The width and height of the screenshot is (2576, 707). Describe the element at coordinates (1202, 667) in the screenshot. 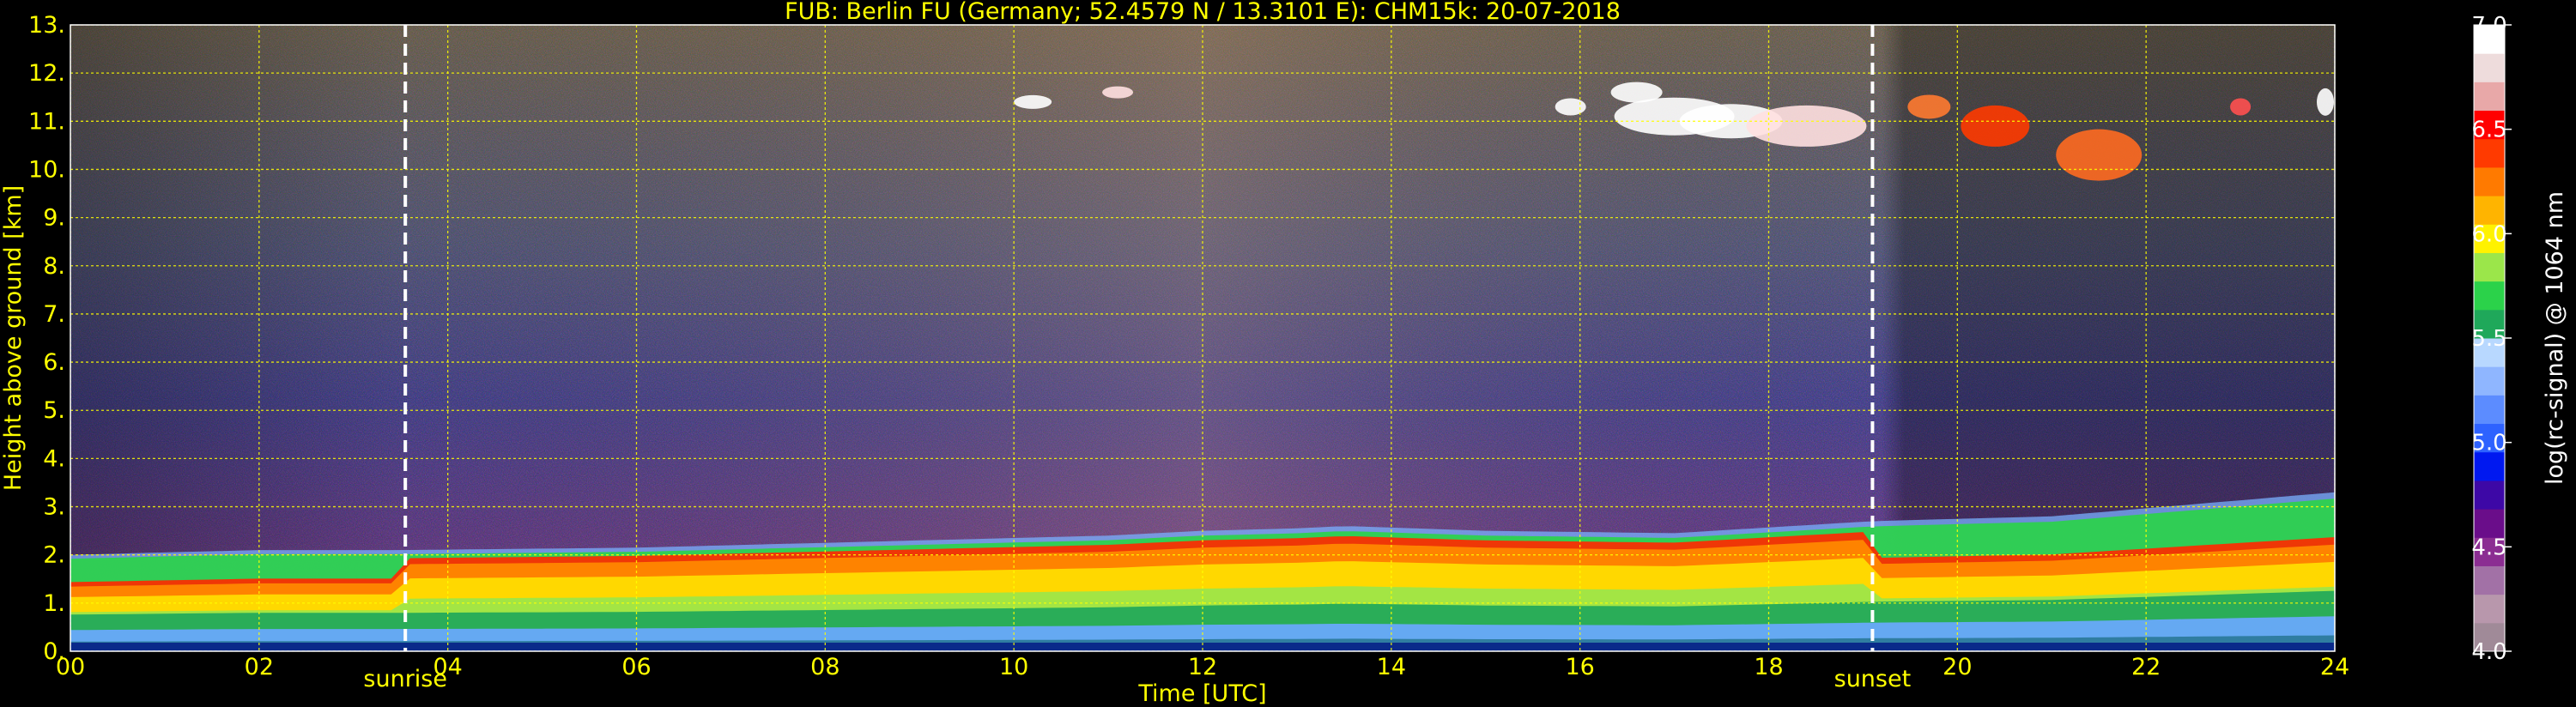

I see `x-tick-label: 12` at that location.